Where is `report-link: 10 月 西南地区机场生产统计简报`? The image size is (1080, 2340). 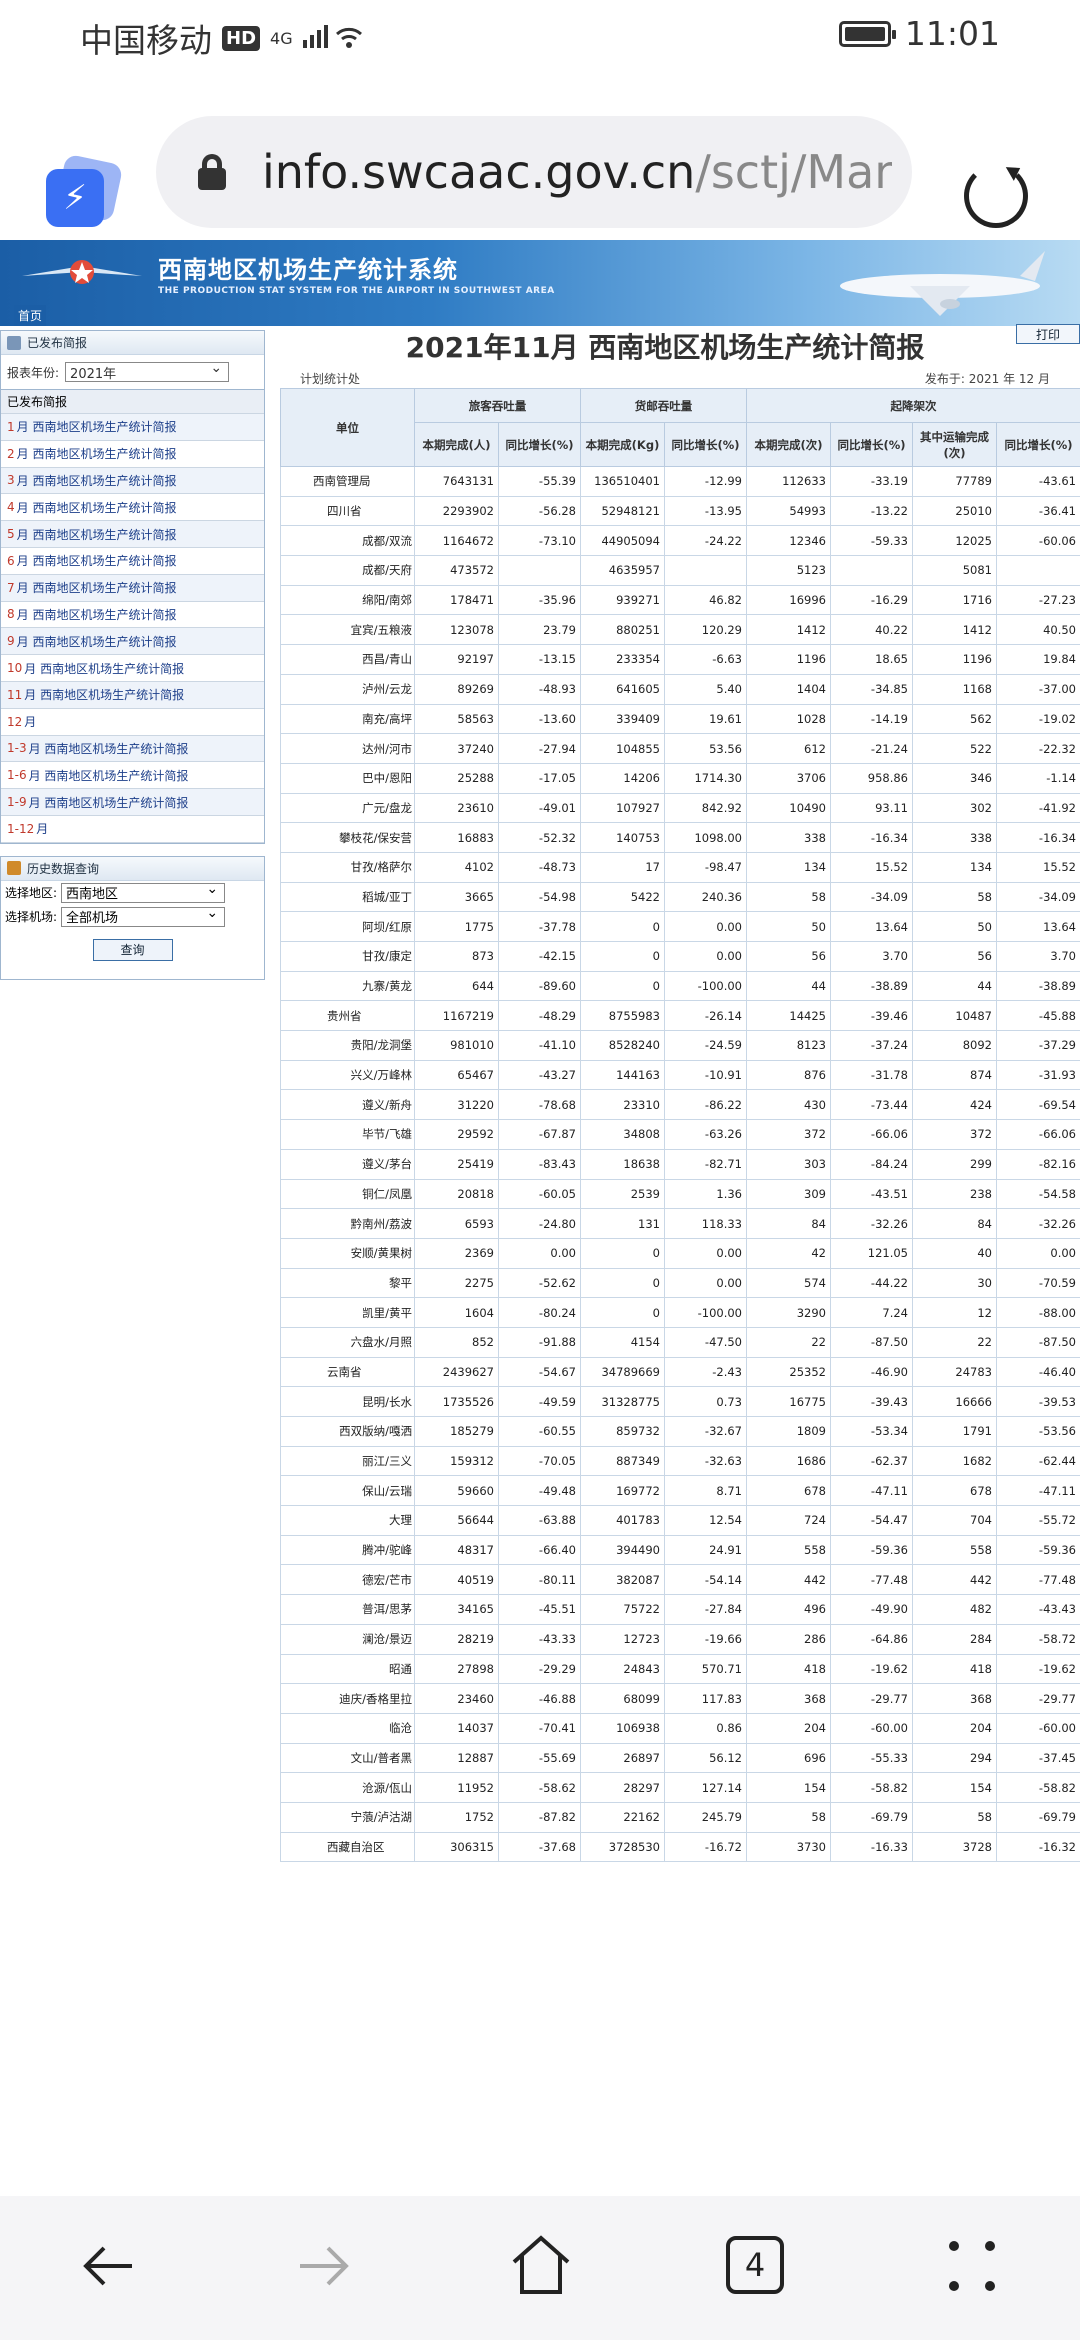
report-link: 10 月 西南地区机场生产统计简报 is located at coordinates (132, 668).